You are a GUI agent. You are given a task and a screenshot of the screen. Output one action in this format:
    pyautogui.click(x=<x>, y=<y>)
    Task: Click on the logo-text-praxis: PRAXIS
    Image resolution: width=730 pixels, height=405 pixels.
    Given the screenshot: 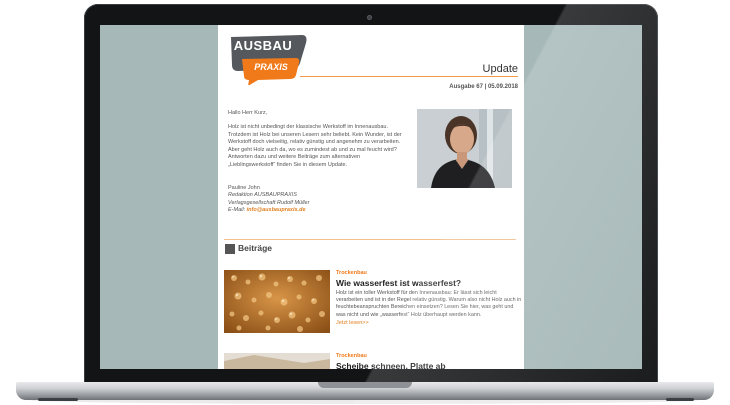 What is the action you would take?
    pyautogui.click(x=271, y=67)
    